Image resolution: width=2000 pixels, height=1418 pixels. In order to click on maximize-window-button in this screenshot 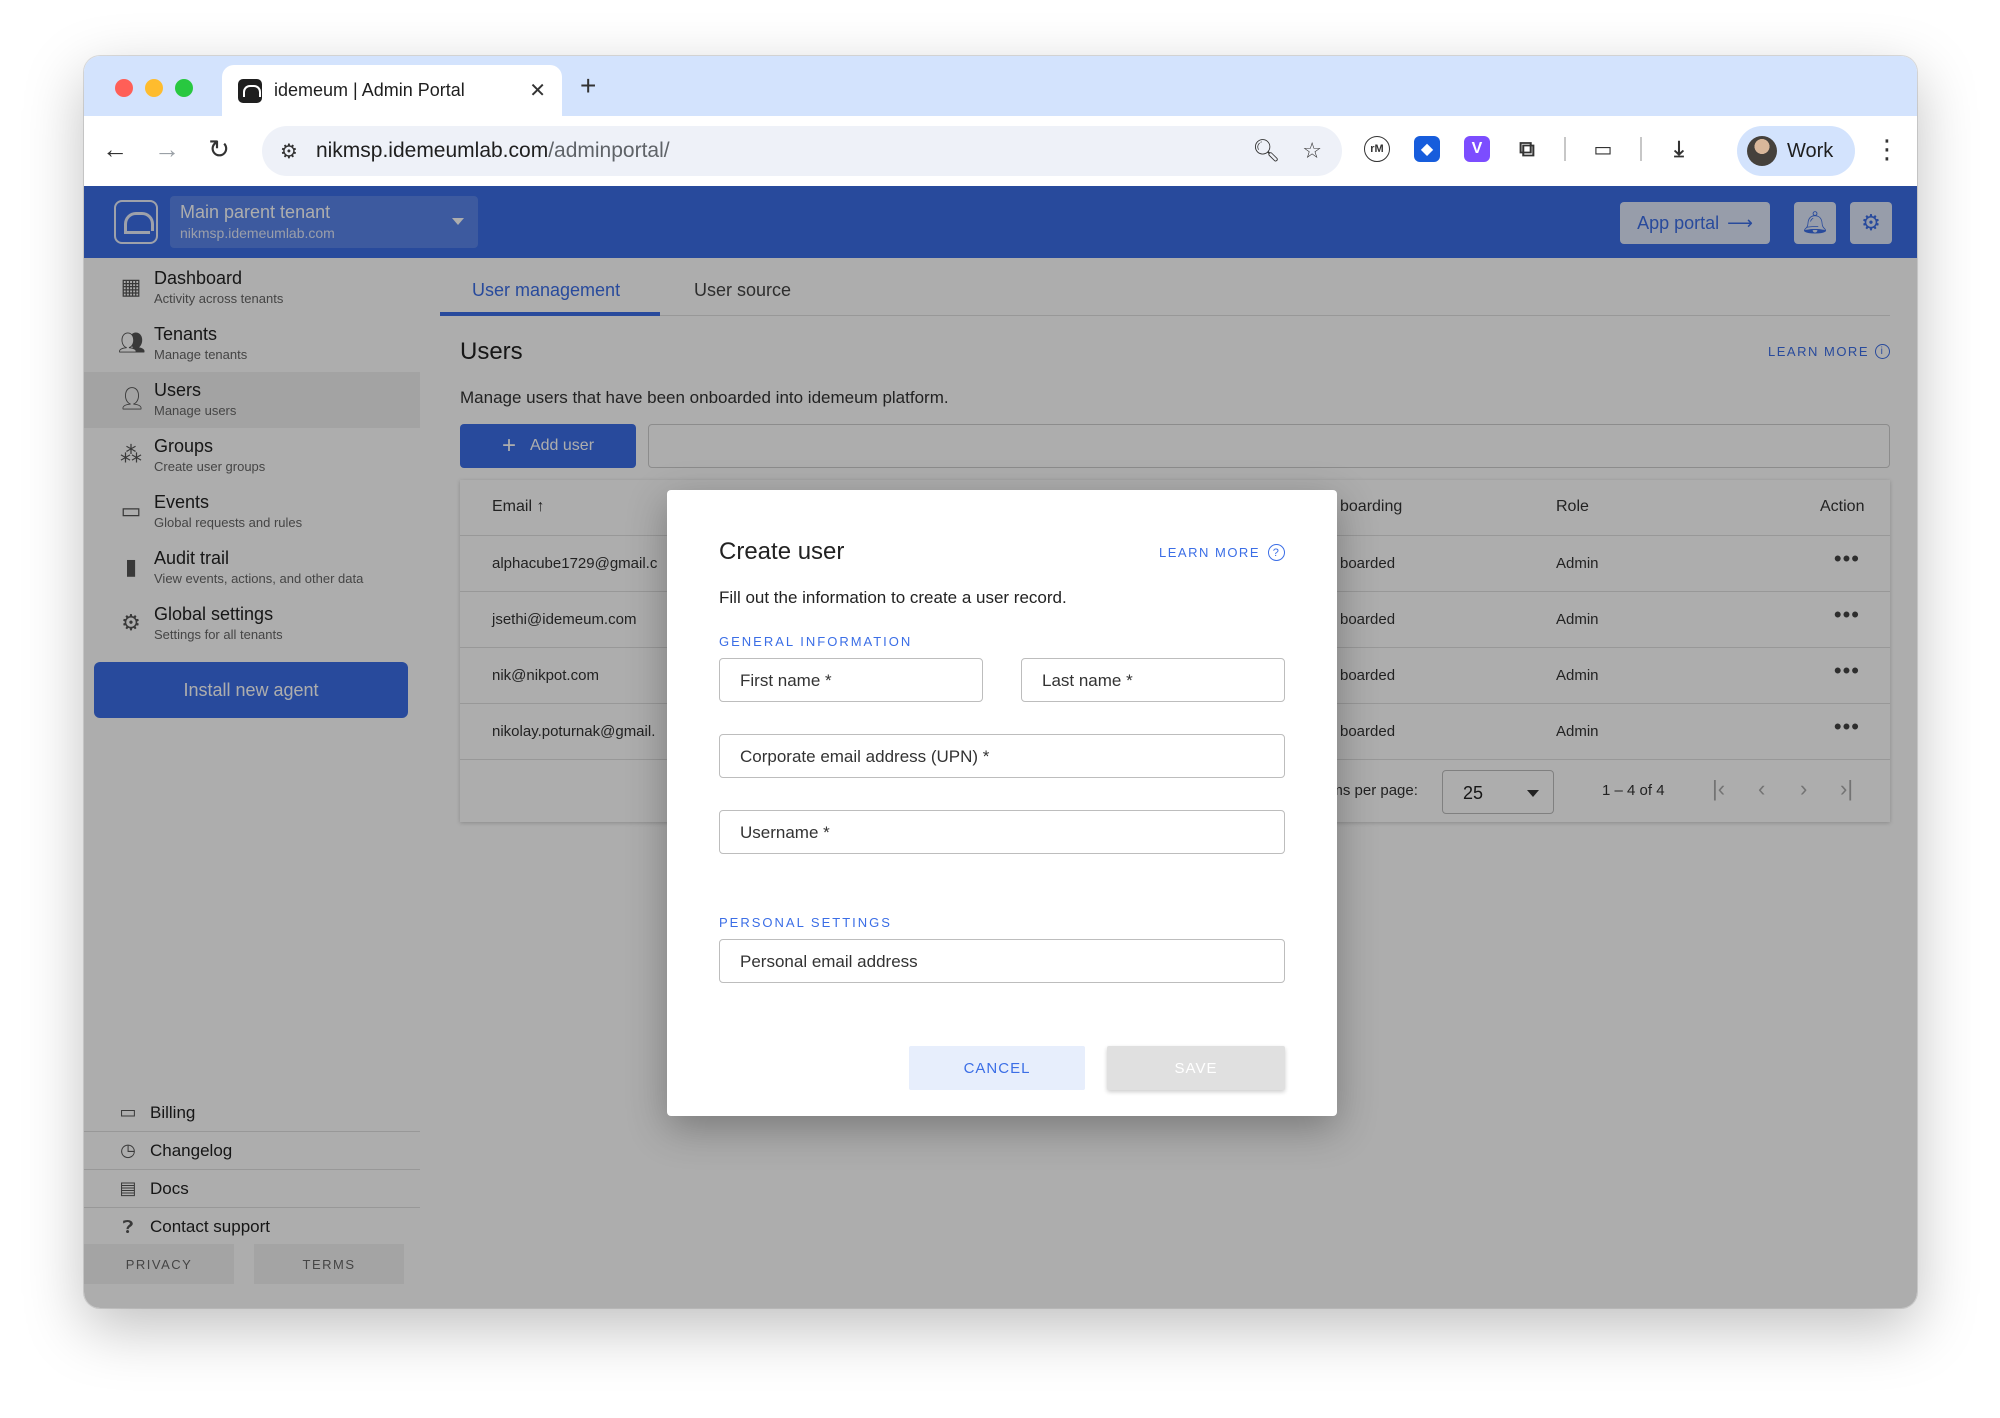, I will do `click(184, 88)`.